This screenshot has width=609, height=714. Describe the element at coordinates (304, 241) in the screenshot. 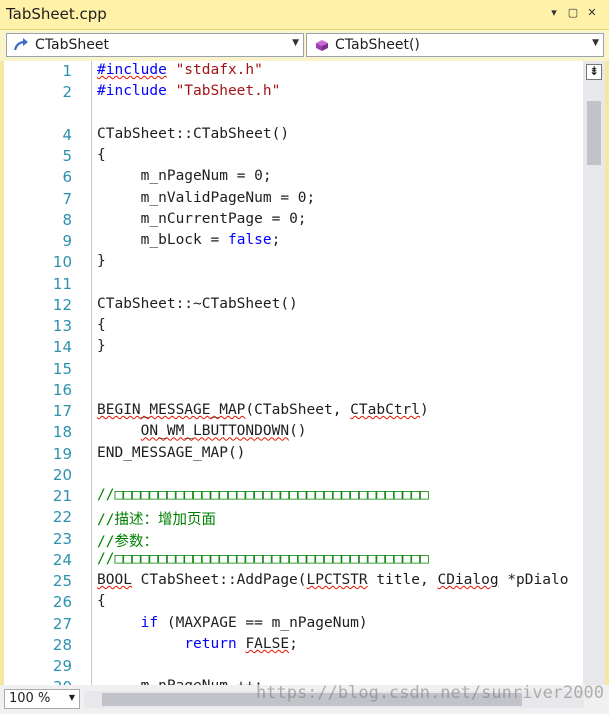

I see `code-line: 9 m_bLock = false;` at that location.